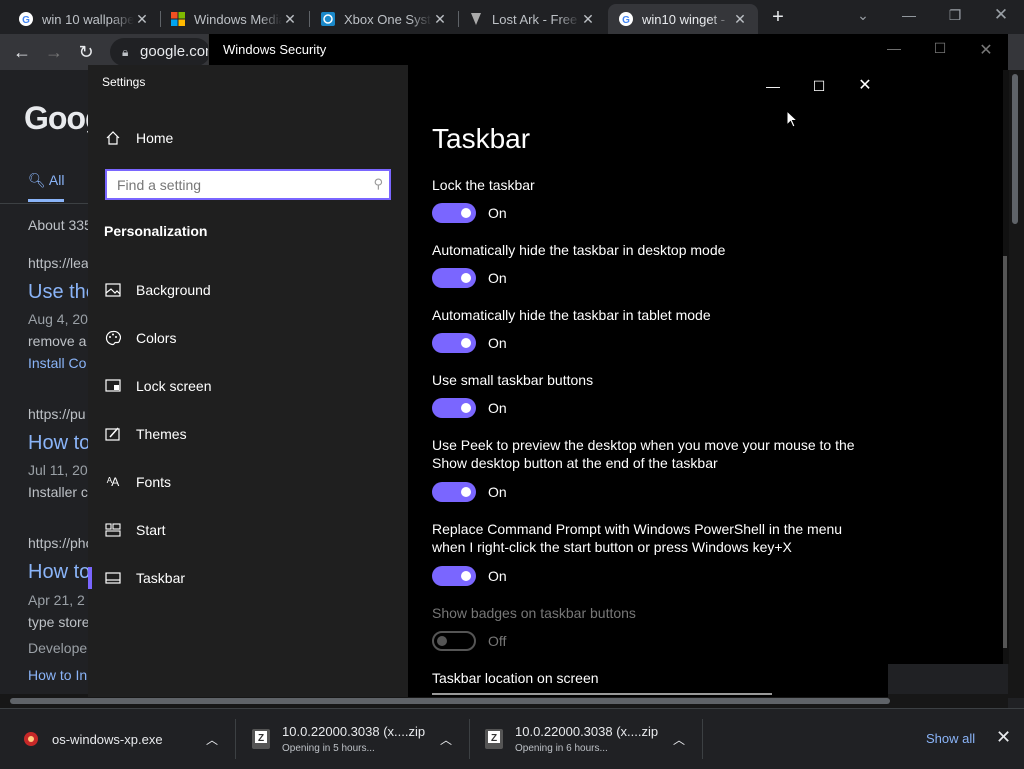 The width and height of the screenshot is (1024, 769). I want to click on winsec-scrollbar, so click(1006, 367).